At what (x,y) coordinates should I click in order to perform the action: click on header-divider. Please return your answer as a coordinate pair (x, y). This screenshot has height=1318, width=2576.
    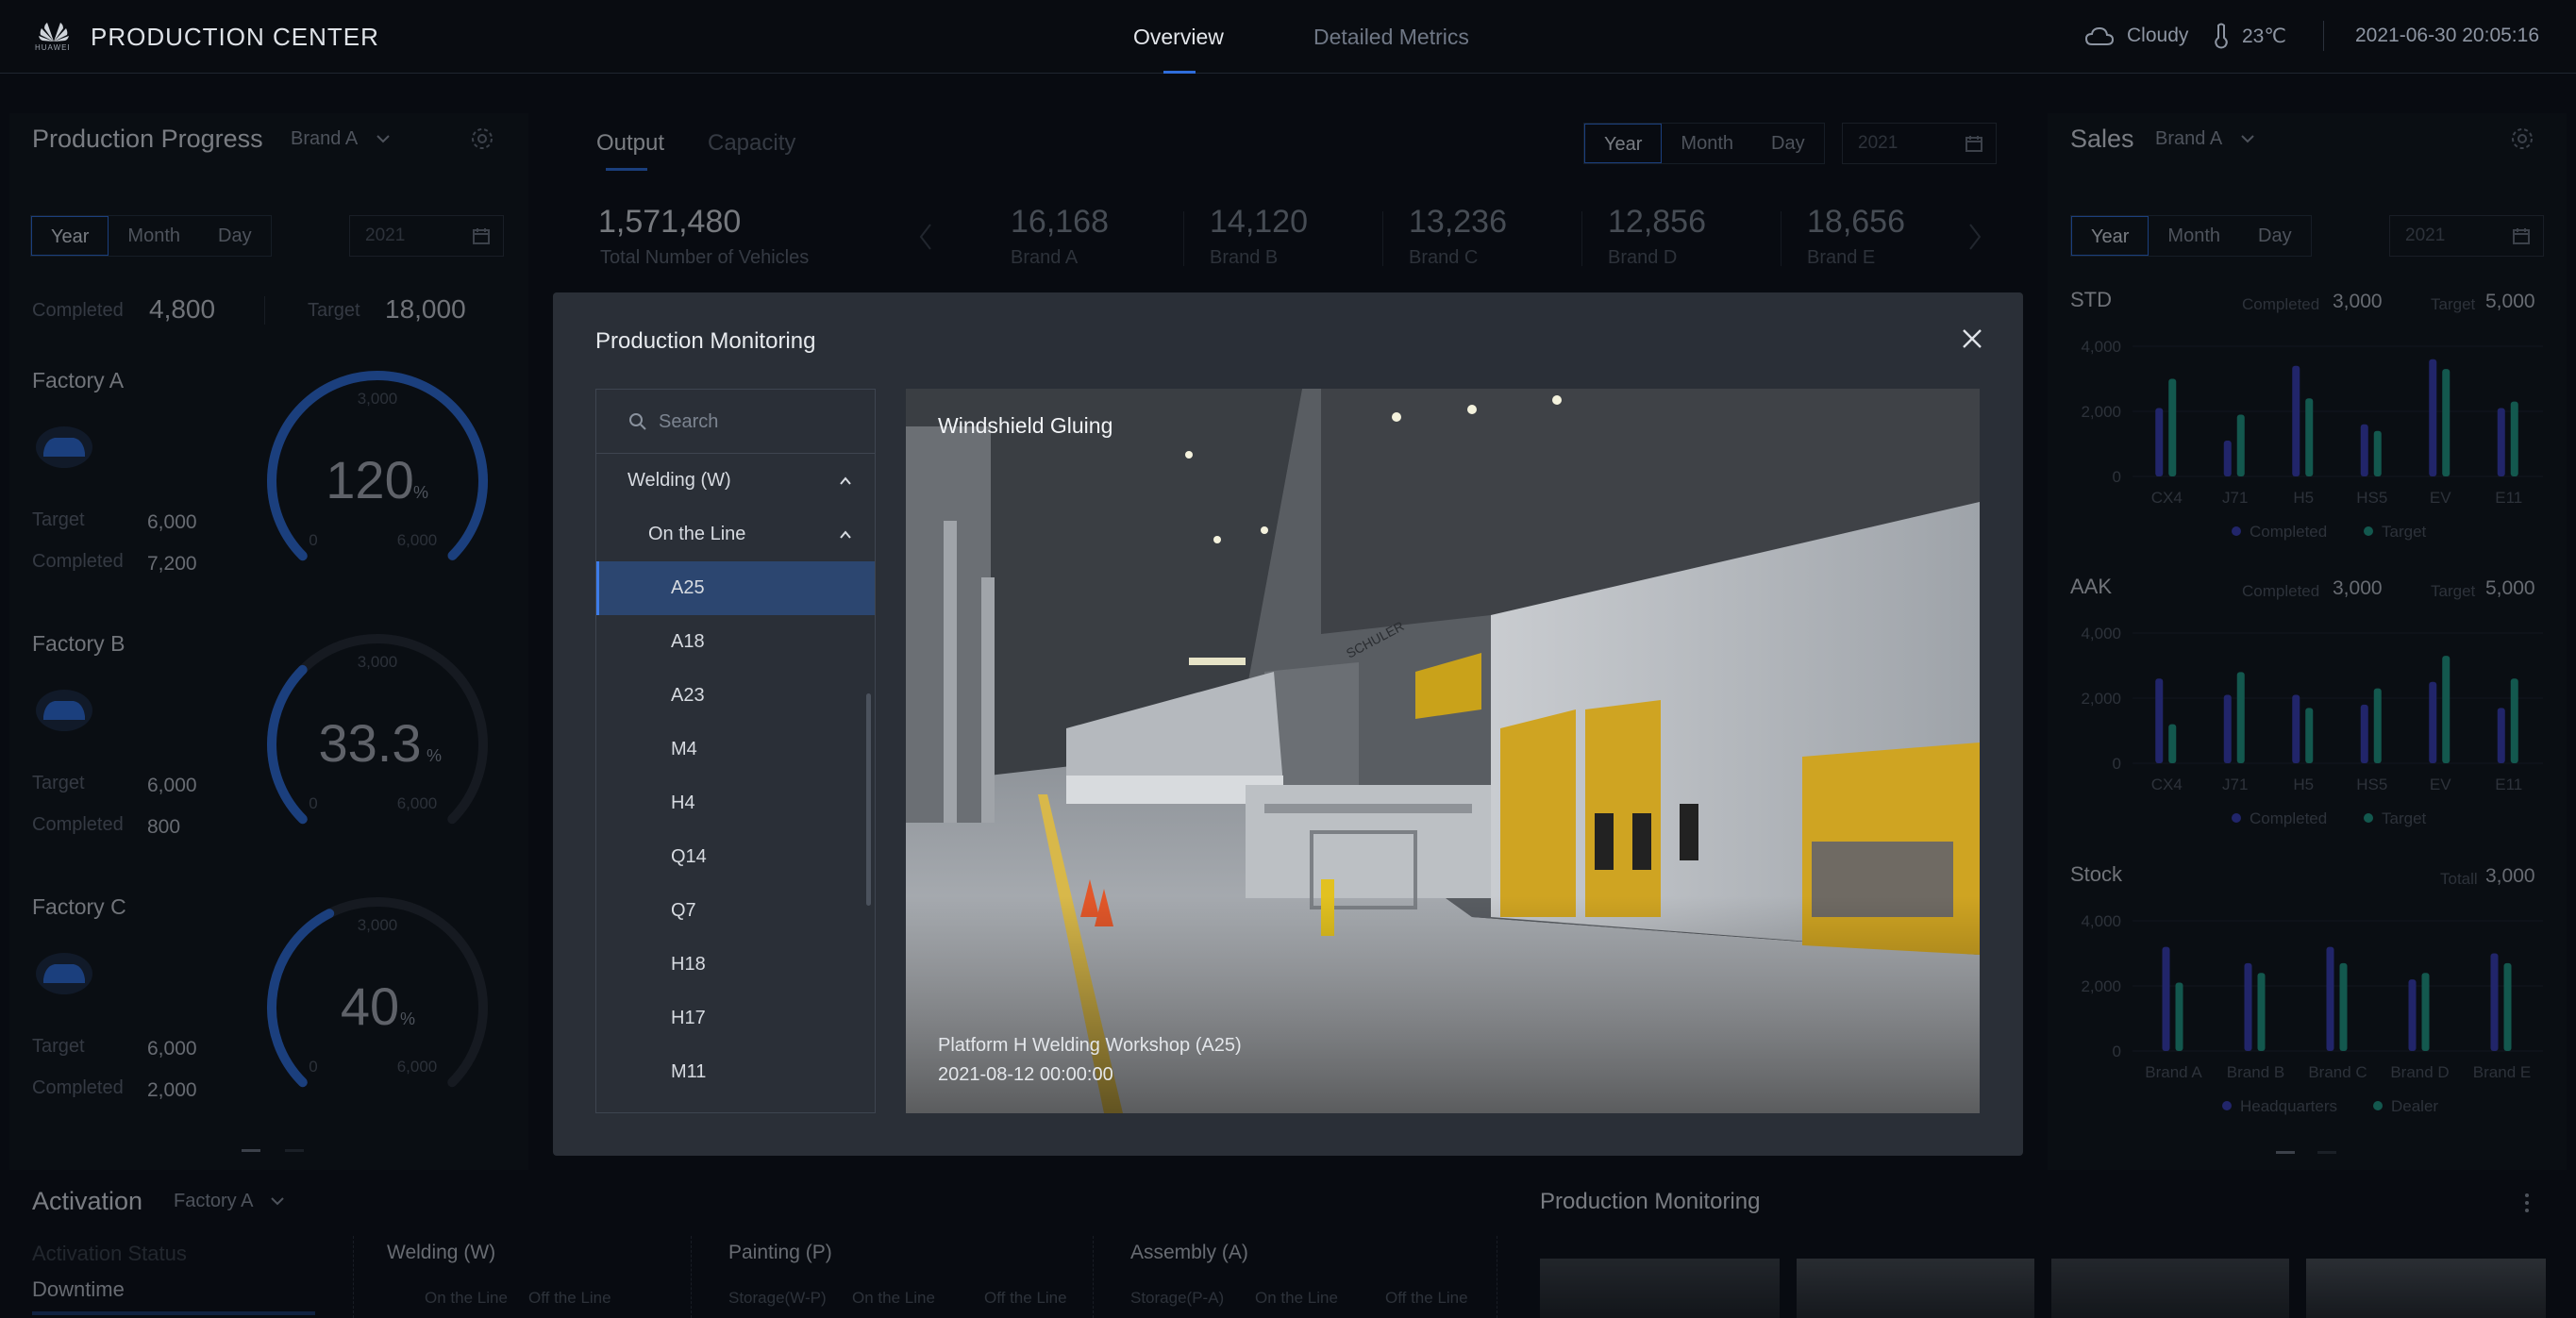
    Looking at the image, I should click on (2323, 36).